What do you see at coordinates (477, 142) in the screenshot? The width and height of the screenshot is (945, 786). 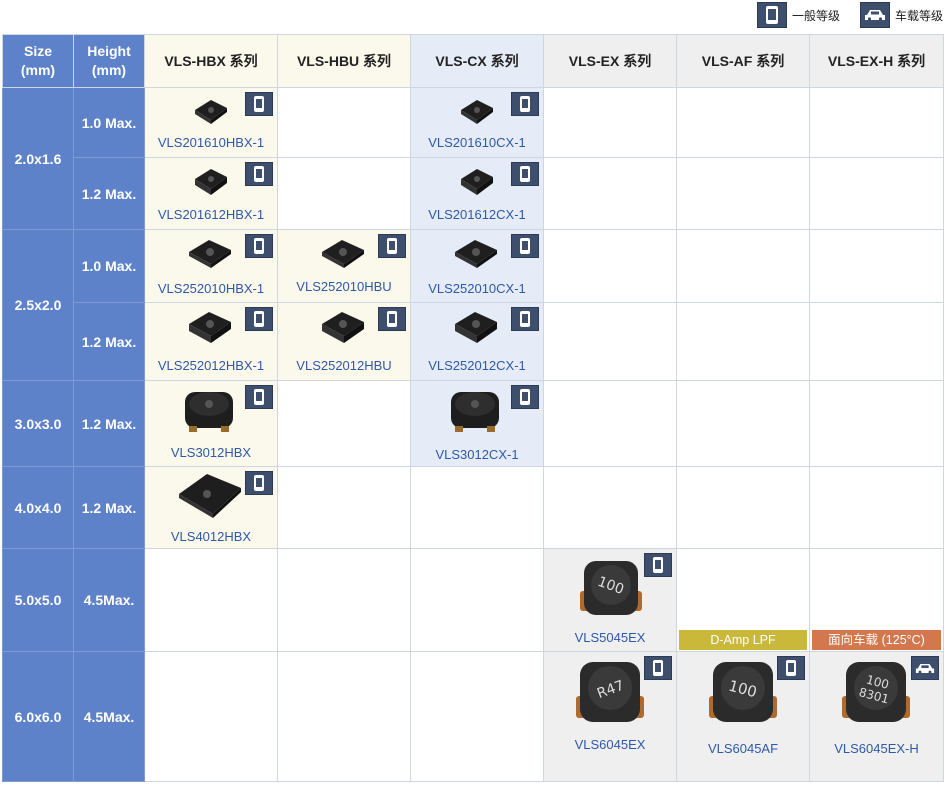 I see `product-link: VLS201610CX-1` at bounding box center [477, 142].